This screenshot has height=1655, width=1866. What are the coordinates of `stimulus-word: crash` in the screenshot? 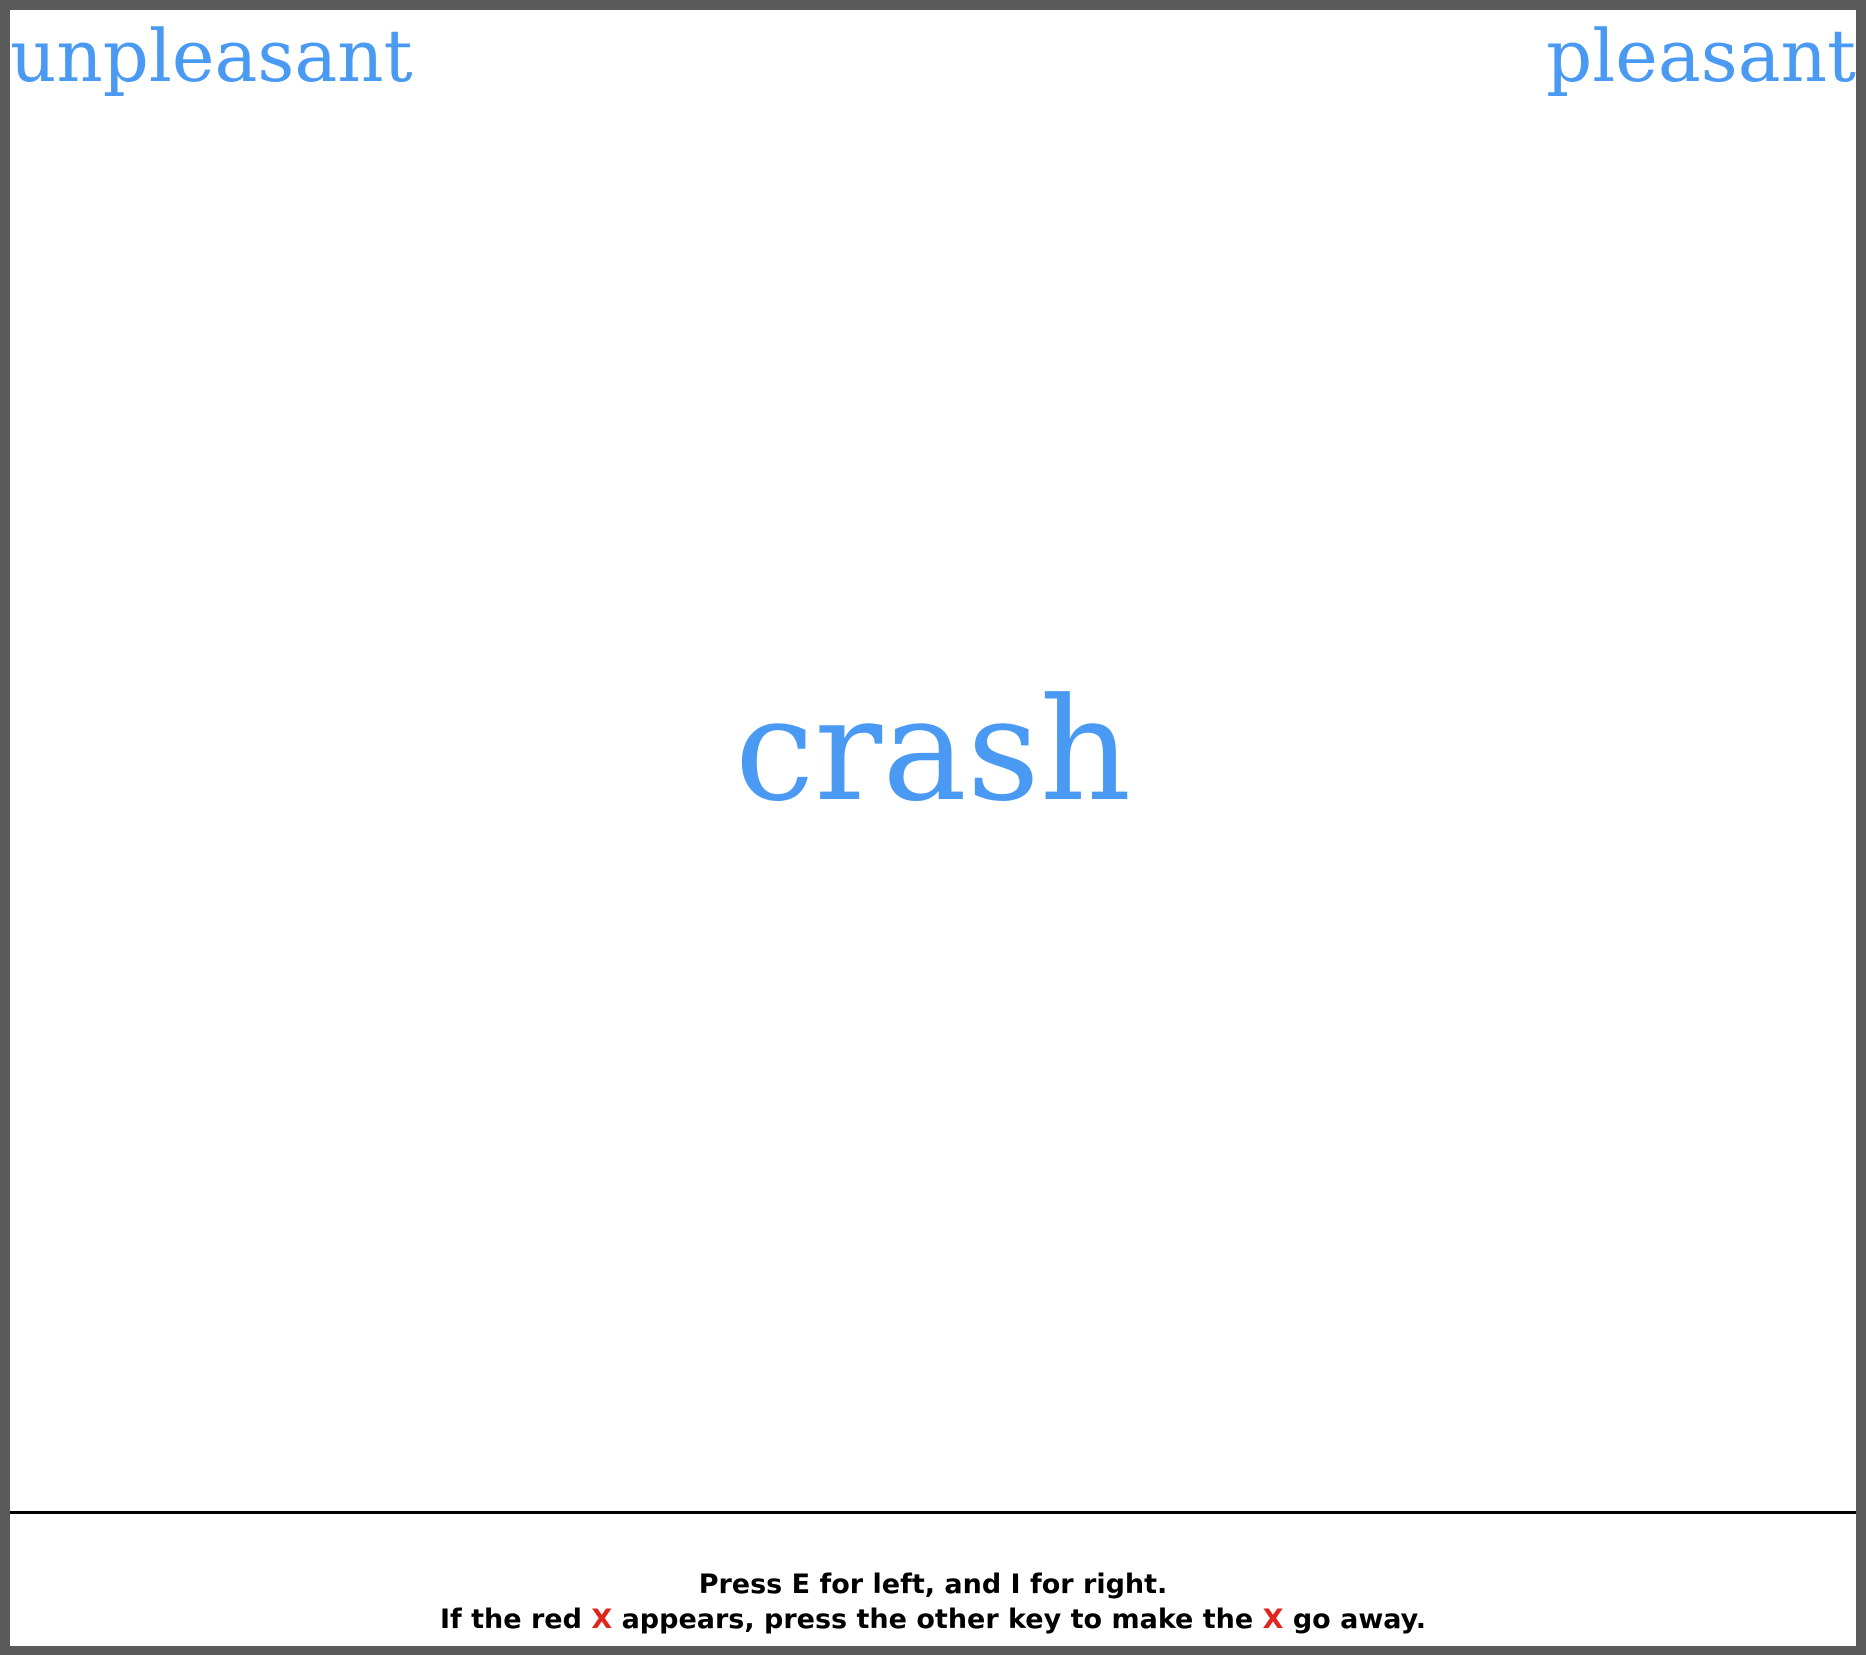 It's located at (933, 750).